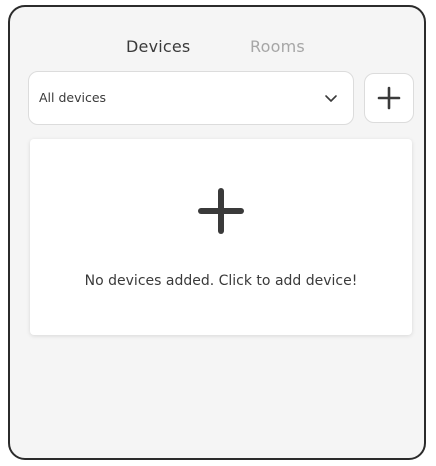 The image size is (436, 466). What do you see at coordinates (331, 98) in the screenshot?
I see `chevron-down-icon` at bounding box center [331, 98].